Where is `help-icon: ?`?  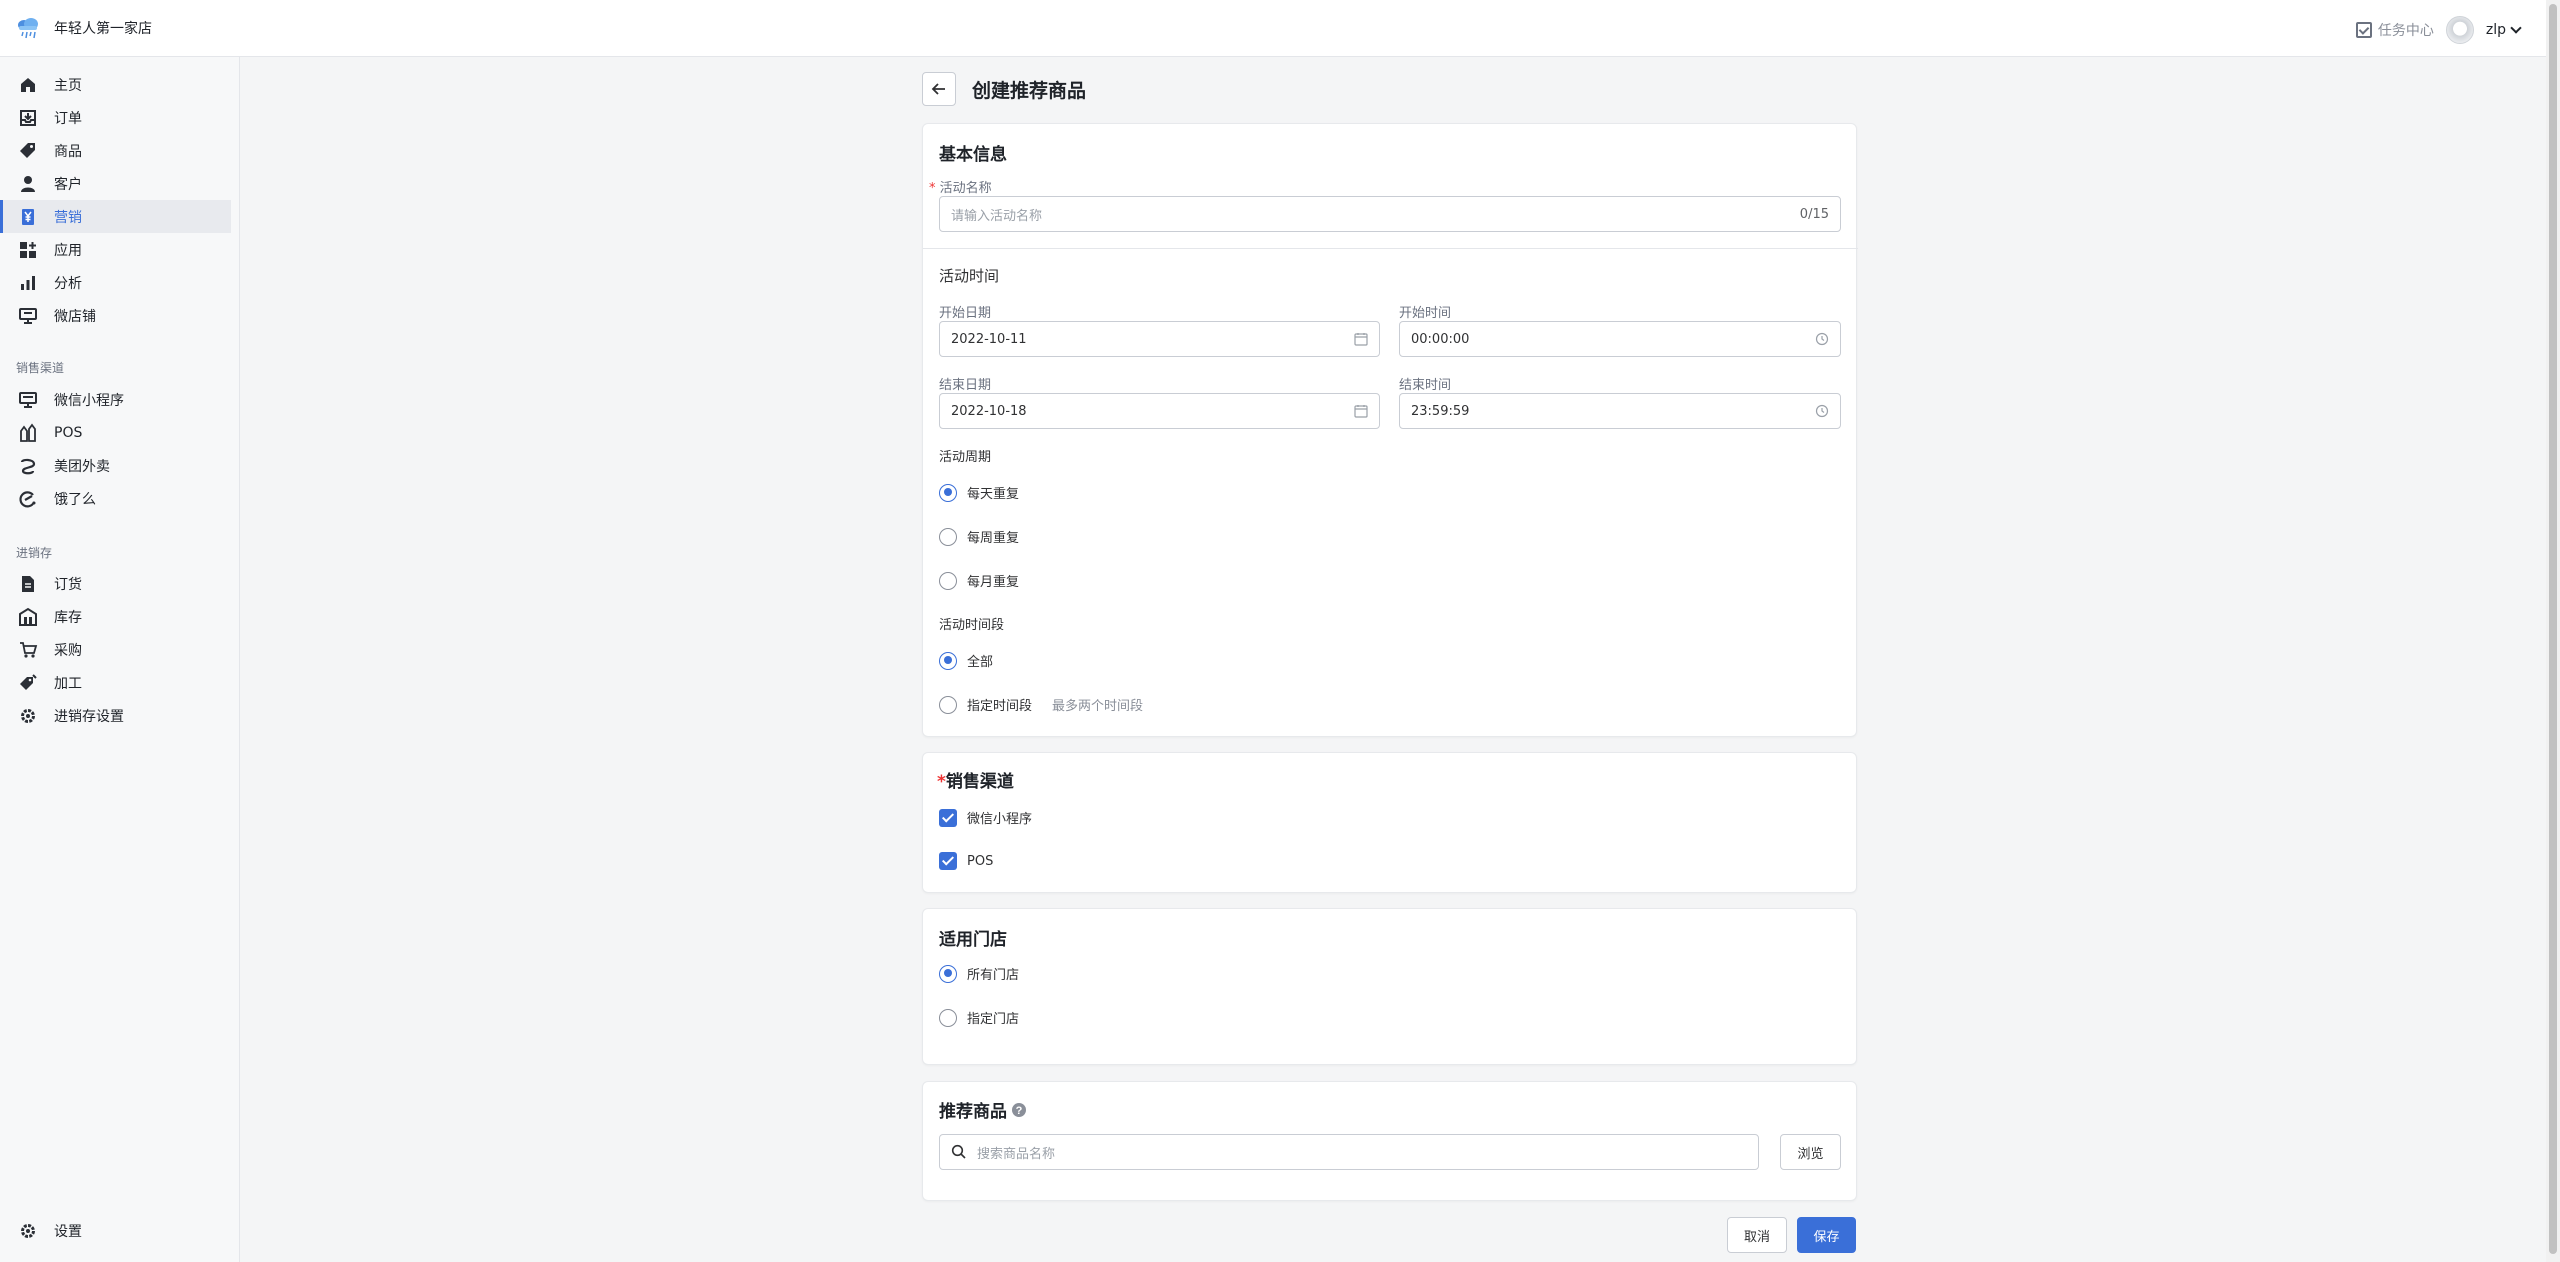 help-icon: ? is located at coordinates (1019, 1110).